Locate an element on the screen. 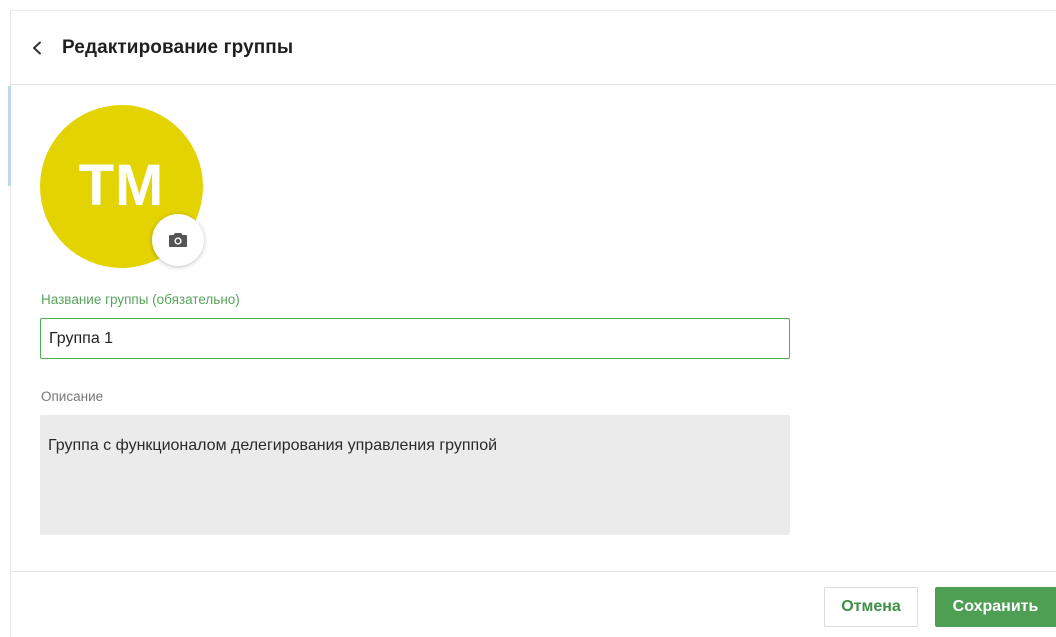 Image resolution: width=1056 pixels, height=637 pixels. footer-divider is located at coordinates (533, 571).